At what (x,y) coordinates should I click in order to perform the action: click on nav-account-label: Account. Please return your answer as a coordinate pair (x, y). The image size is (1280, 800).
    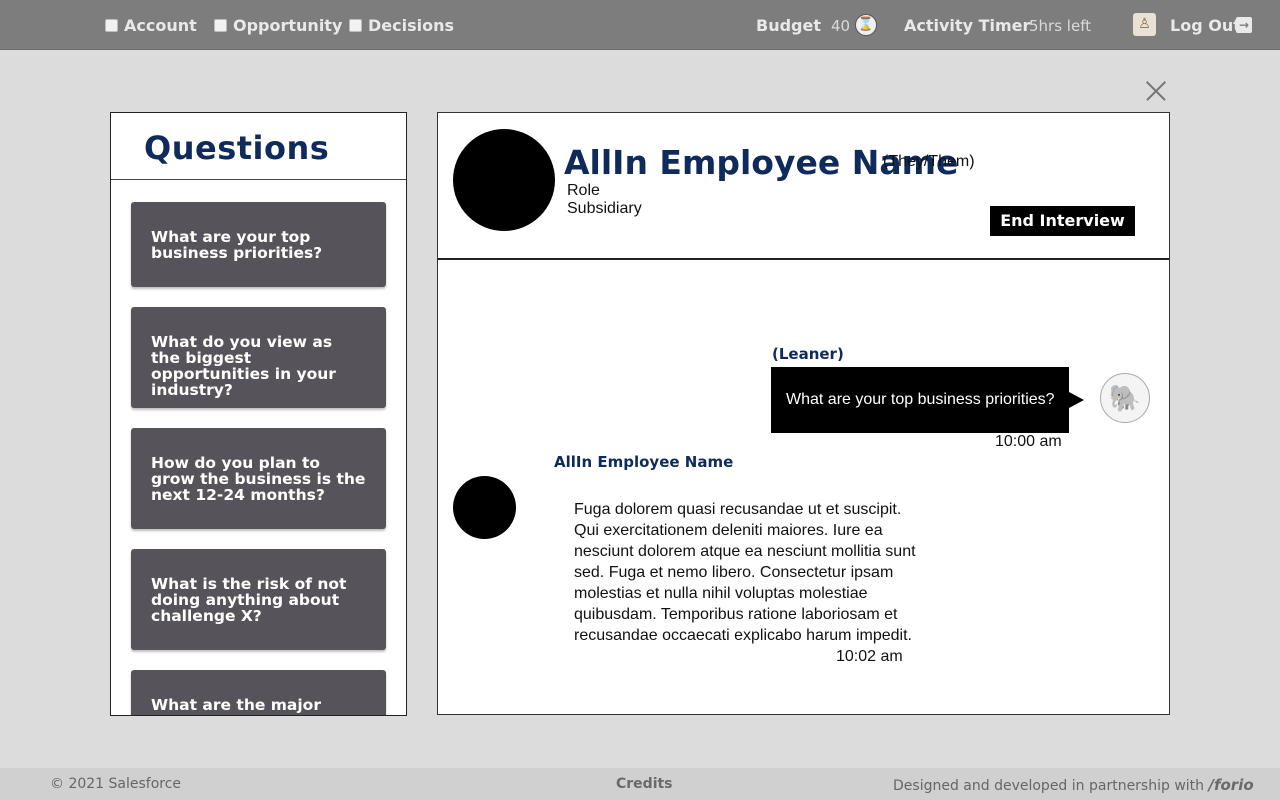
    Looking at the image, I should click on (160, 25).